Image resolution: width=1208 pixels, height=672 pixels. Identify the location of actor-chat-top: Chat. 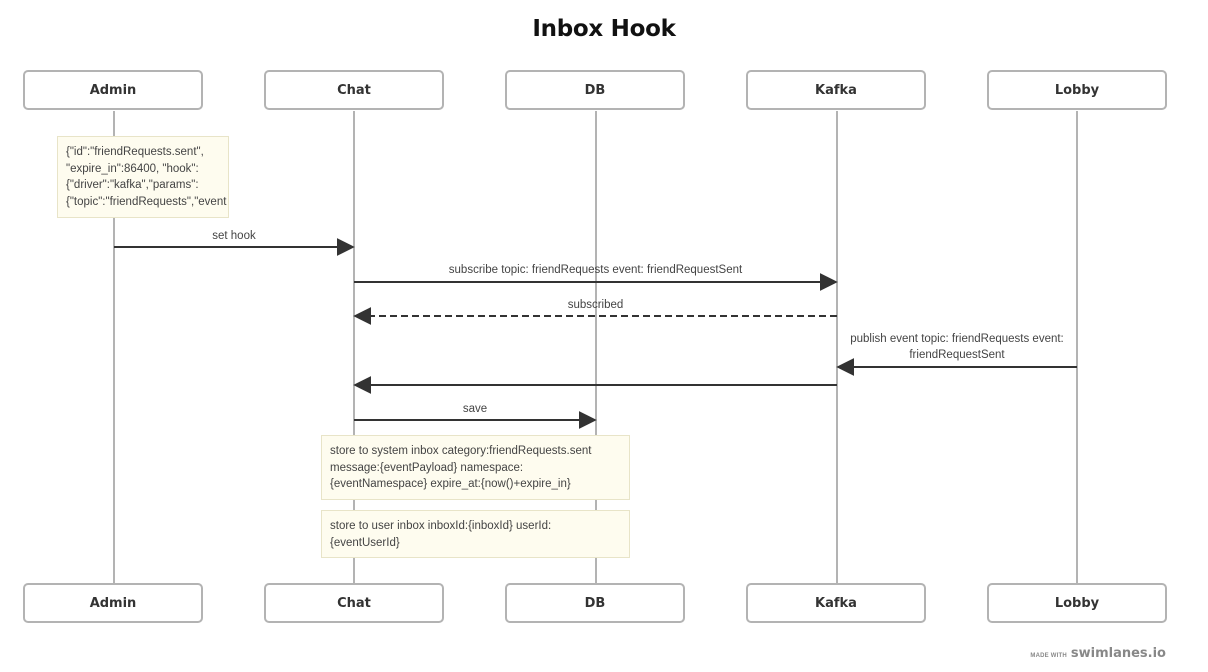
(354, 90).